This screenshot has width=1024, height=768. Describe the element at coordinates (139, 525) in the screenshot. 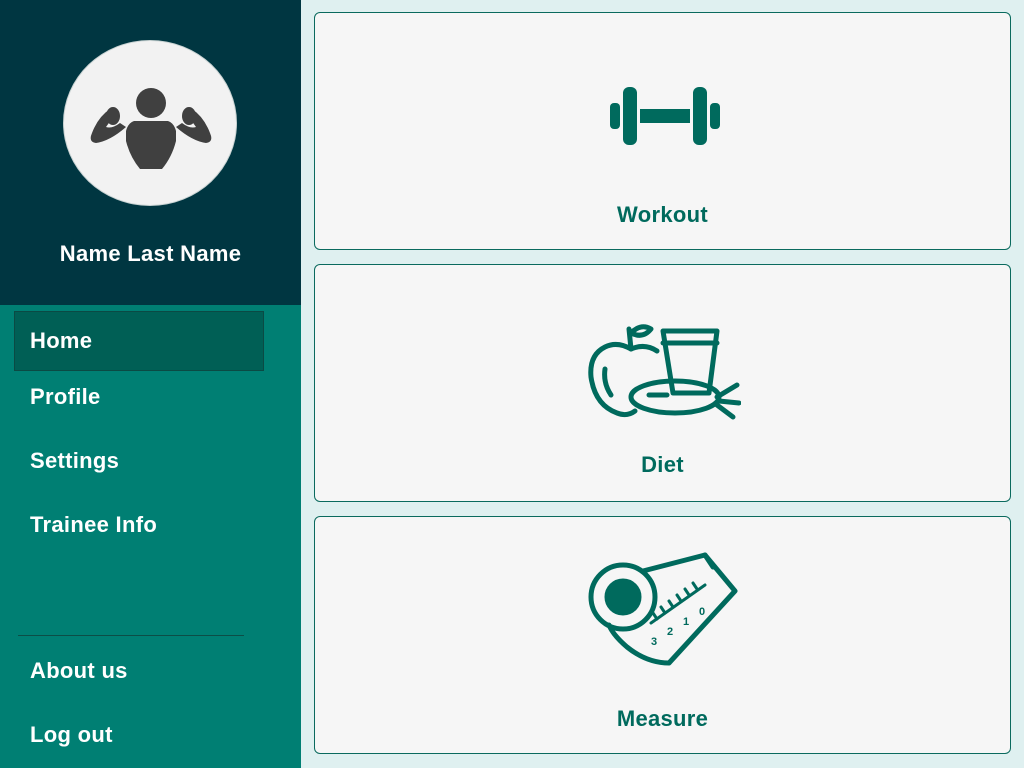

I see `nav-item-trainee-info: Trainee Info` at that location.